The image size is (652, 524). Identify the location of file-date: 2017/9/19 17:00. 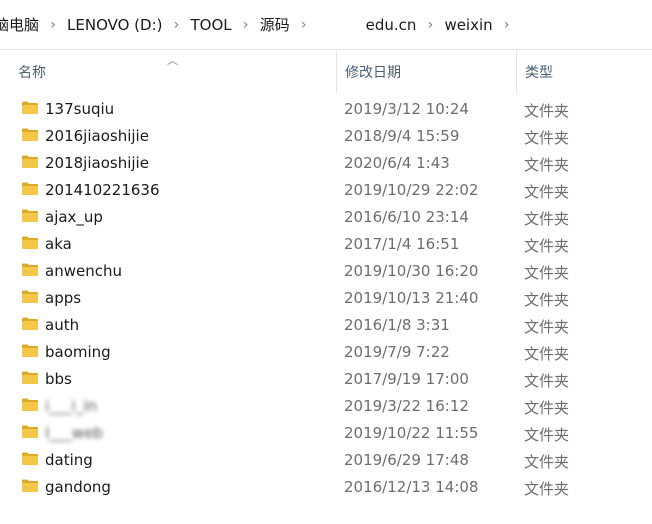
(406, 379).